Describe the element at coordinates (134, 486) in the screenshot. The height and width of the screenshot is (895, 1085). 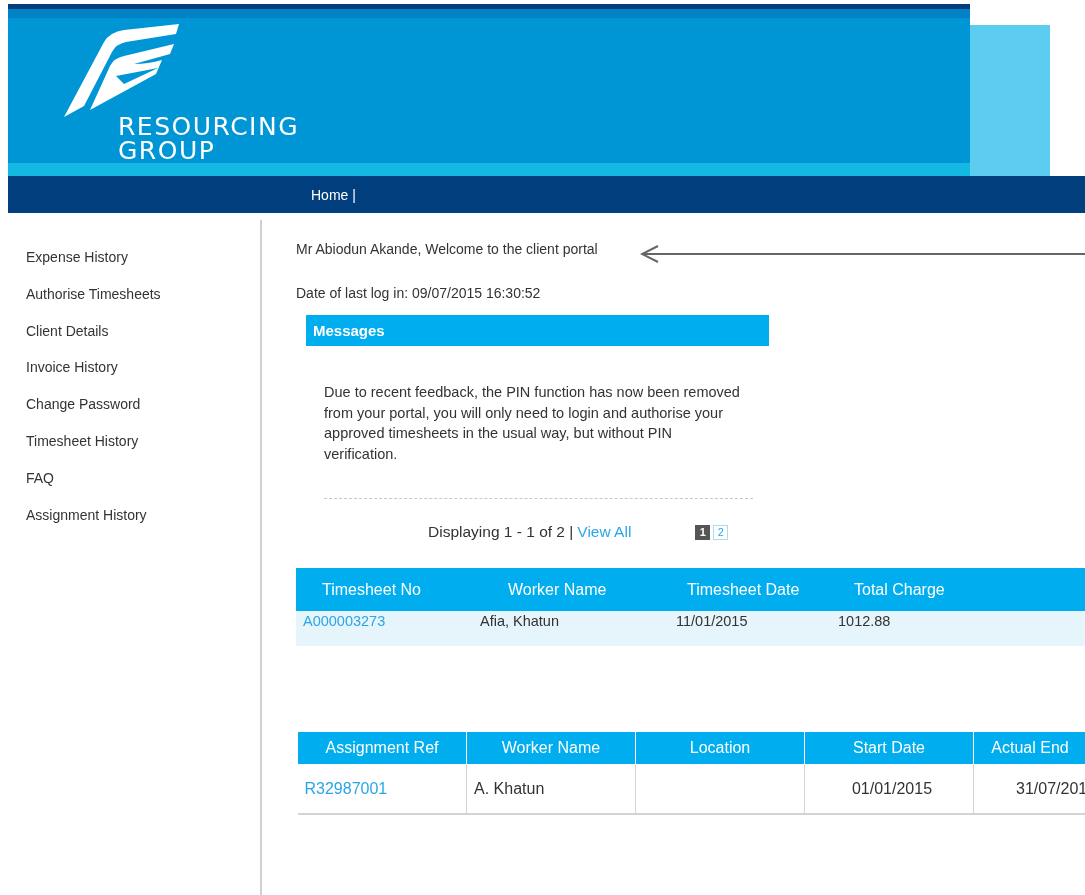
I see `sidebar-link: FAQ` at that location.